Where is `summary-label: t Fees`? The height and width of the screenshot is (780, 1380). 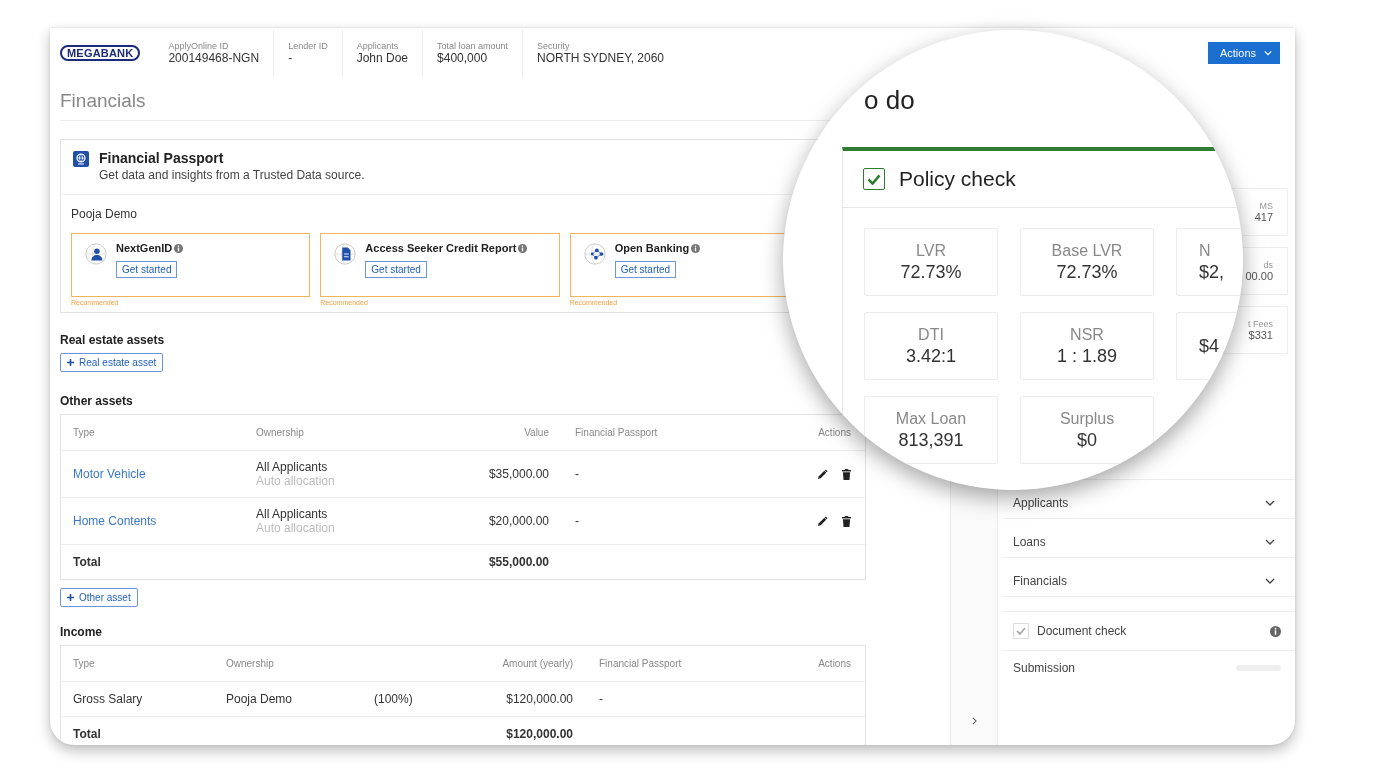
summary-label: t Fees is located at coordinates (1260, 324).